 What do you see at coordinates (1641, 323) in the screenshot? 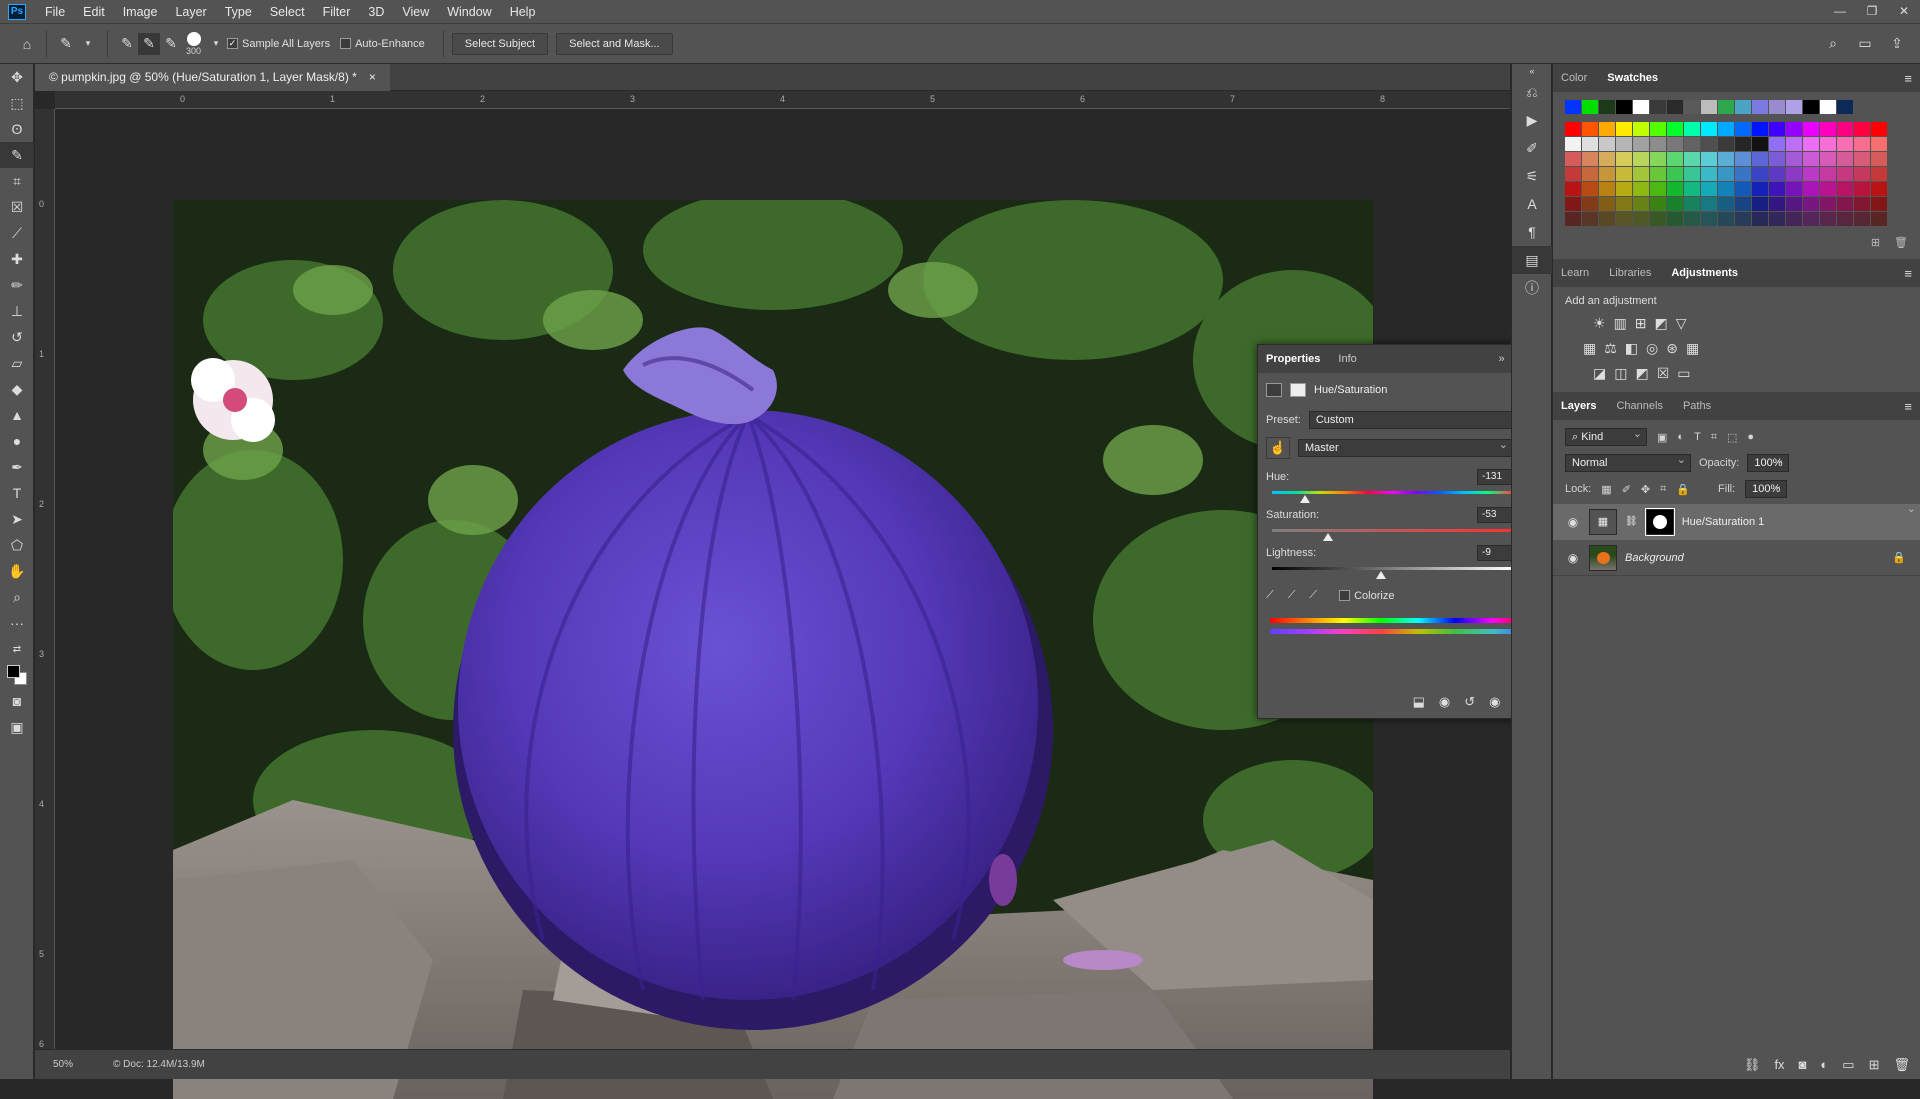
I see `curves-icon: ⊞` at bounding box center [1641, 323].